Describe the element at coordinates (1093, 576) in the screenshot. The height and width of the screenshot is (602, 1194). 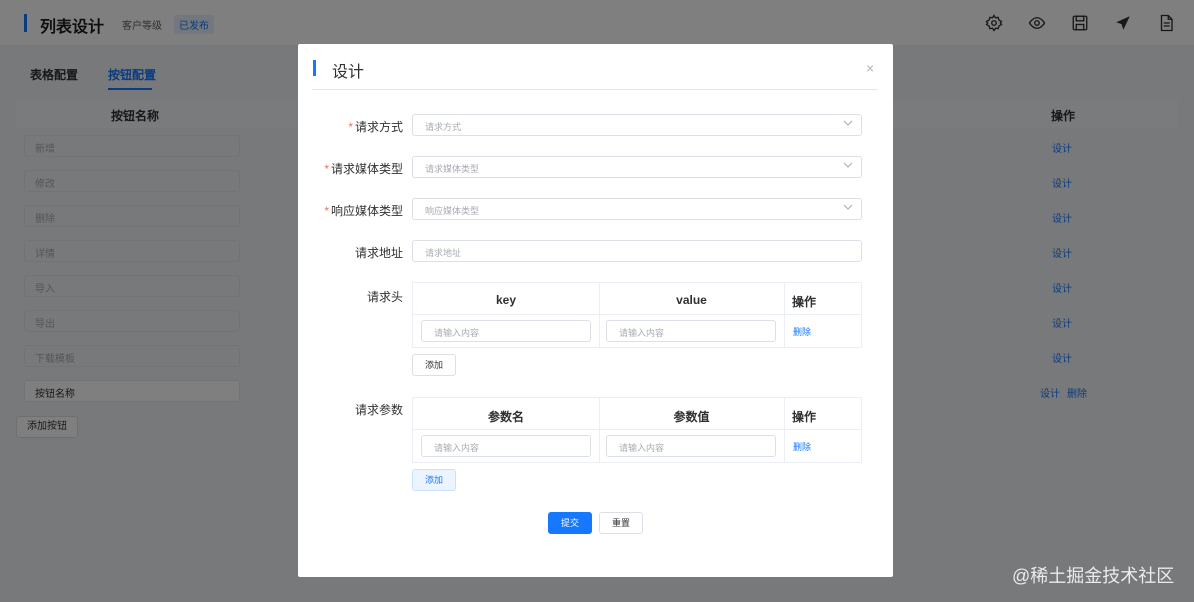
I see `watermark: @稀土掘金技术社区` at that location.